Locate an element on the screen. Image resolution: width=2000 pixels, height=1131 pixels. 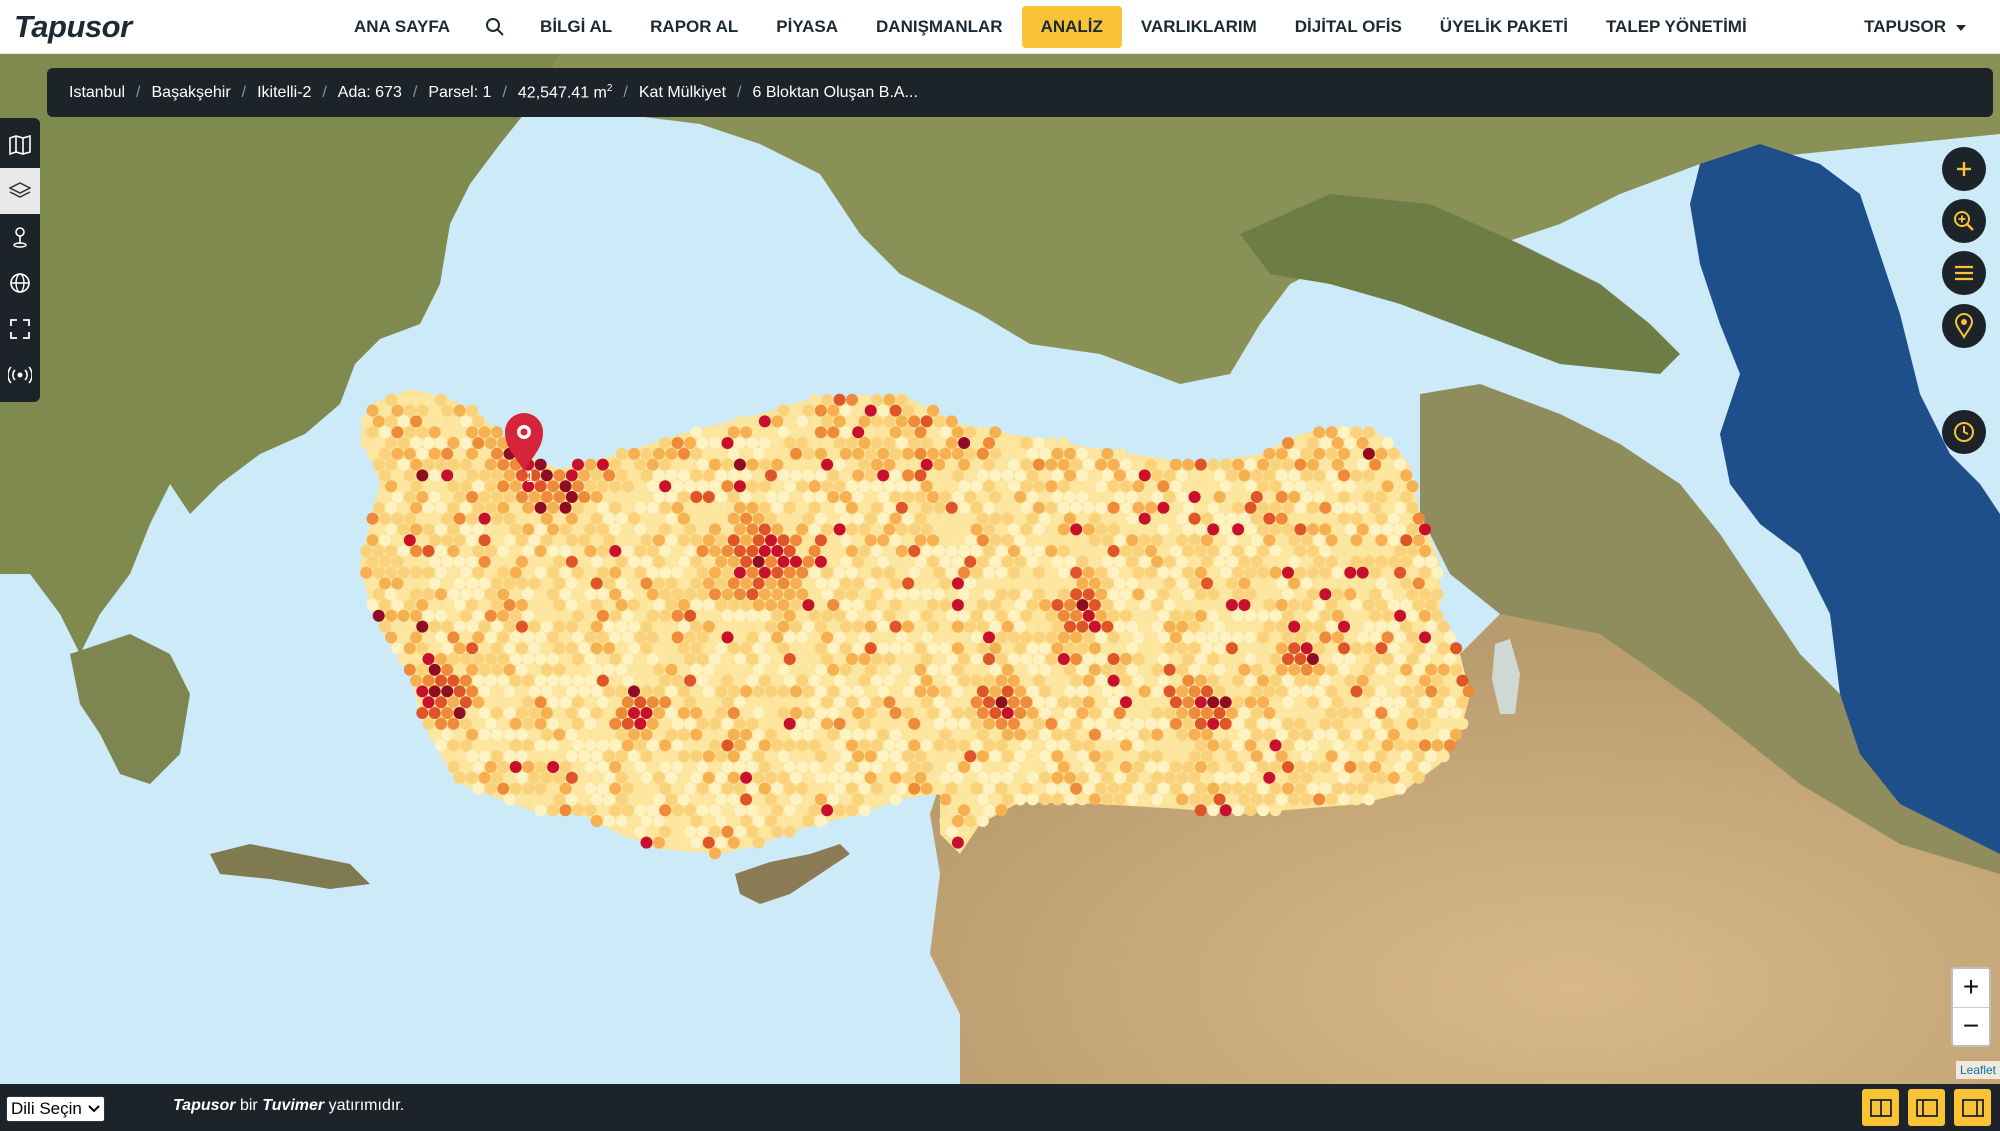
breadcrumb-area: 42,547.41 m2 is located at coordinates (565, 92).